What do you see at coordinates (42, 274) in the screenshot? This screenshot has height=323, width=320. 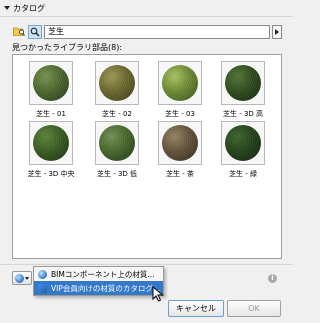 I see `bim-globe-icon` at bounding box center [42, 274].